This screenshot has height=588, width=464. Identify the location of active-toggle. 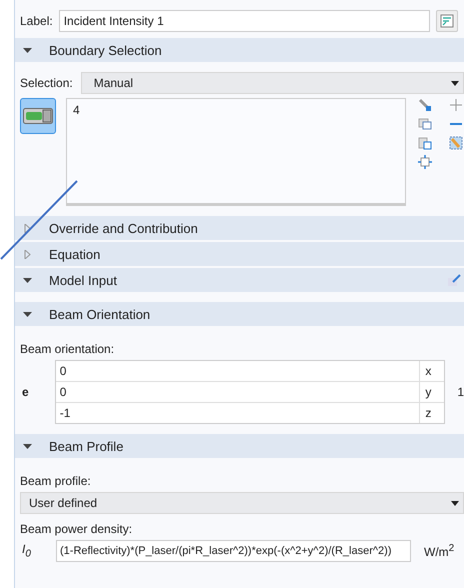
(38, 116).